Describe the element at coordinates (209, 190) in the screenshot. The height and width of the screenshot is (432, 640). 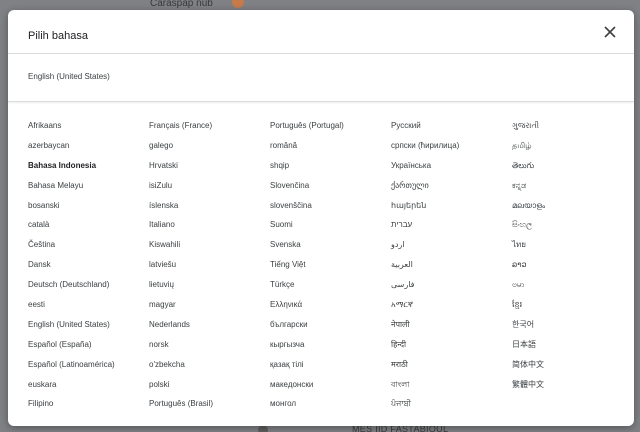
I see `language-option: isiZulu` at that location.